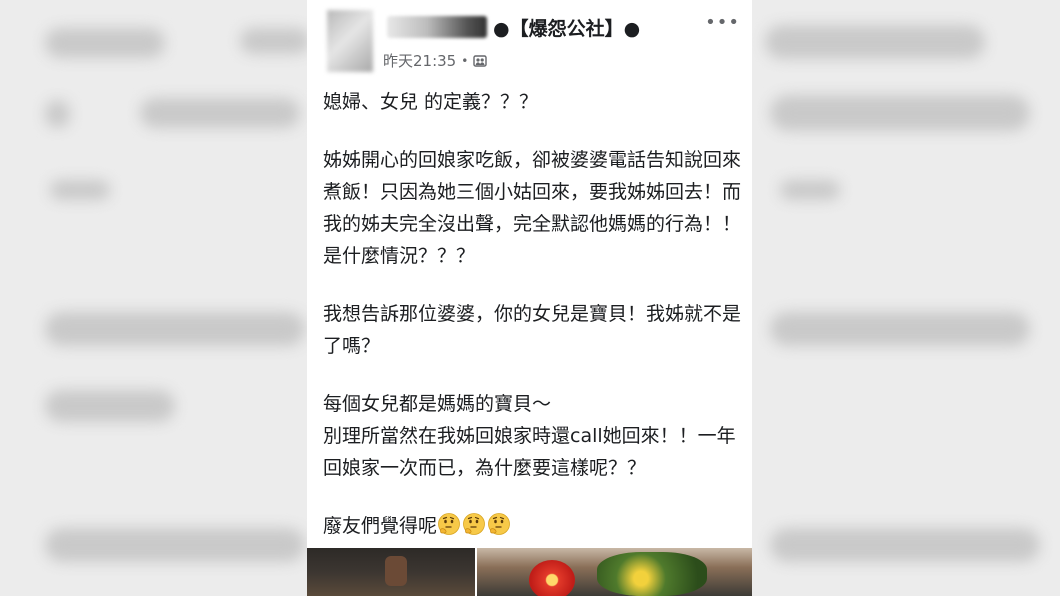 This screenshot has height=596, width=1060. I want to click on post-paragraph: 我想告訴那位婆婆，你的女兒是寶貝！我姊就不是了嗎？, so click(532, 330).